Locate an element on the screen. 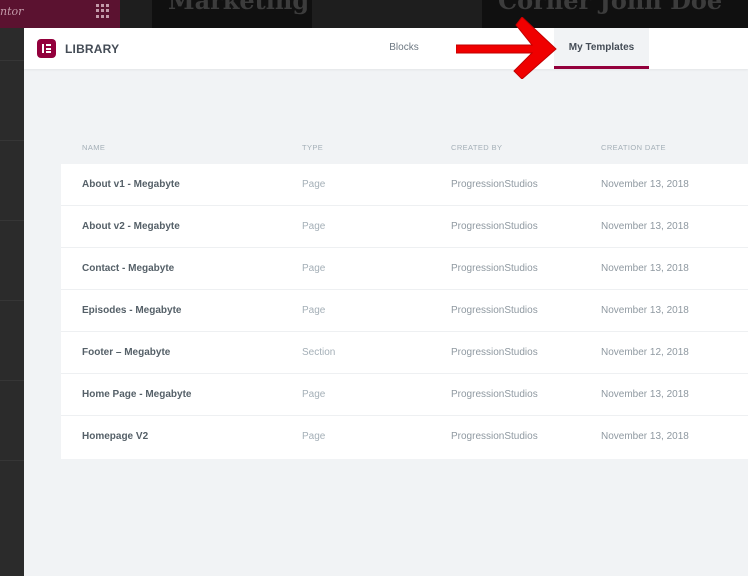 The width and height of the screenshot is (748, 576). tab-my-templates: My Templates is located at coordinates (601, 48).